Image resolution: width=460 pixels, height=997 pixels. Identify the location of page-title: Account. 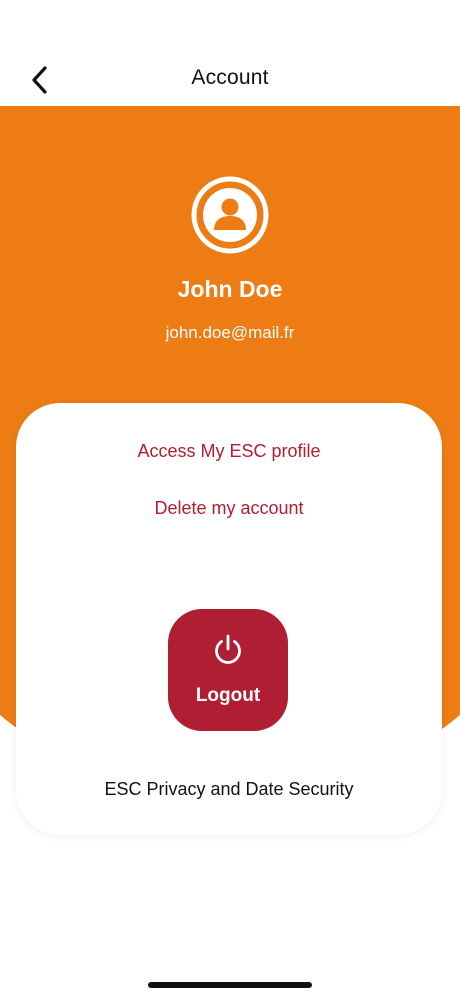
(230, 77).